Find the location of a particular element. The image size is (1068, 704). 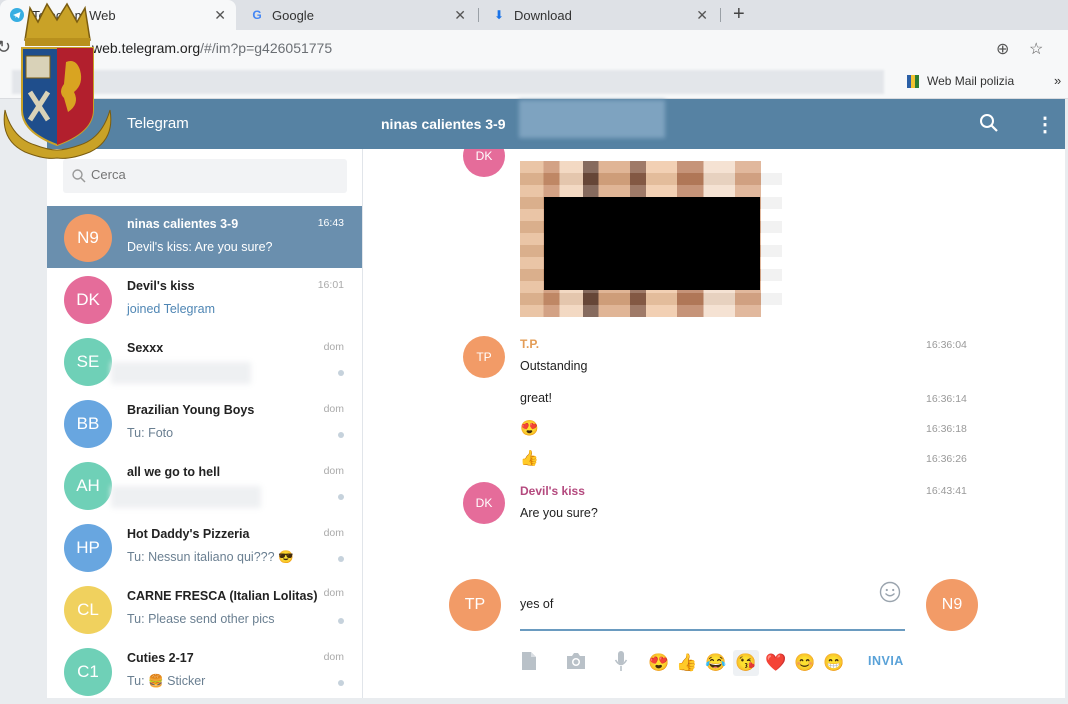

telegram-header: Telegram ninas calientes 3-9 ⋮ is located at coordinates (556, 124).